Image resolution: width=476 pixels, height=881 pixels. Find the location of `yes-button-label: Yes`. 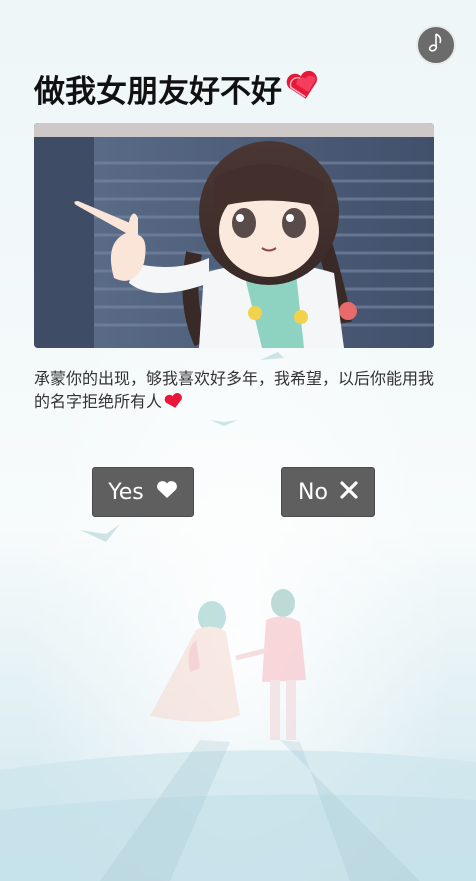

yes-button-label: Yes is located at coordinates (126, 492).